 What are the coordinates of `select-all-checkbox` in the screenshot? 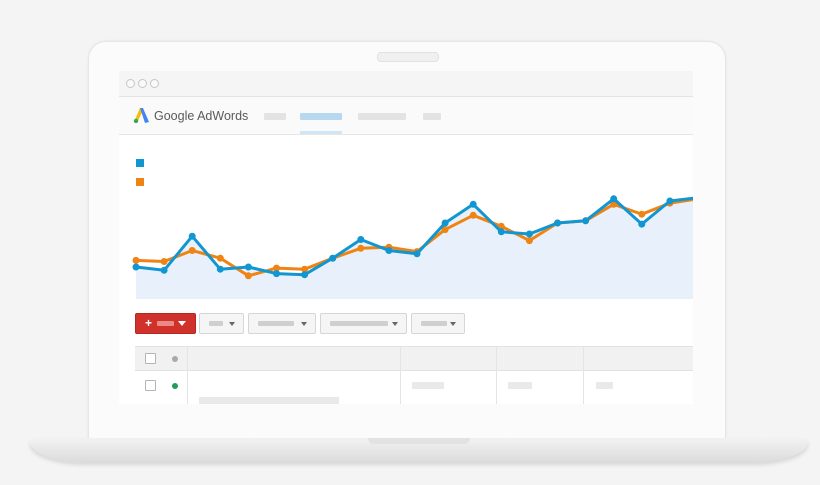 It's located at (150, 358).